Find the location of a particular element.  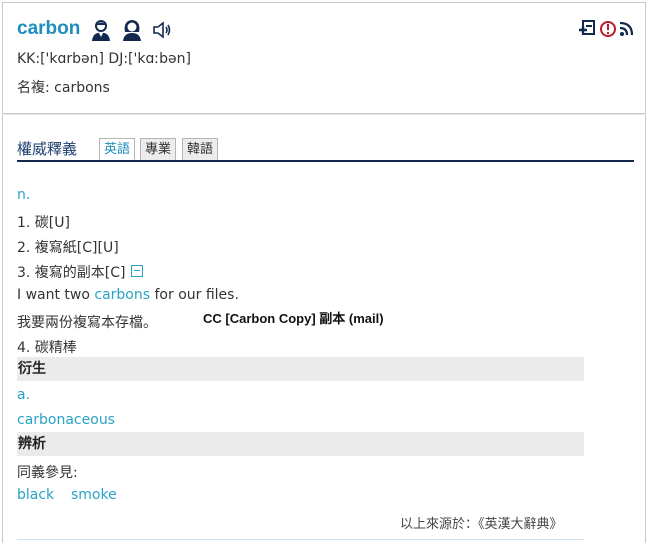

add-to-vocab-icon is located at coordinates (587, 31).